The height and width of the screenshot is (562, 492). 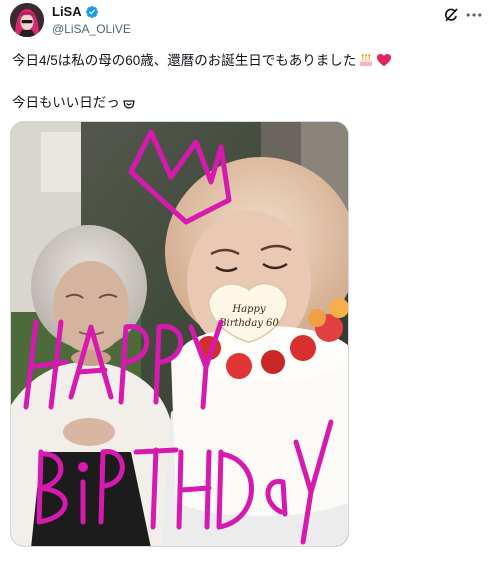 I want to click on author-avatar, so click(x=27, y=20).